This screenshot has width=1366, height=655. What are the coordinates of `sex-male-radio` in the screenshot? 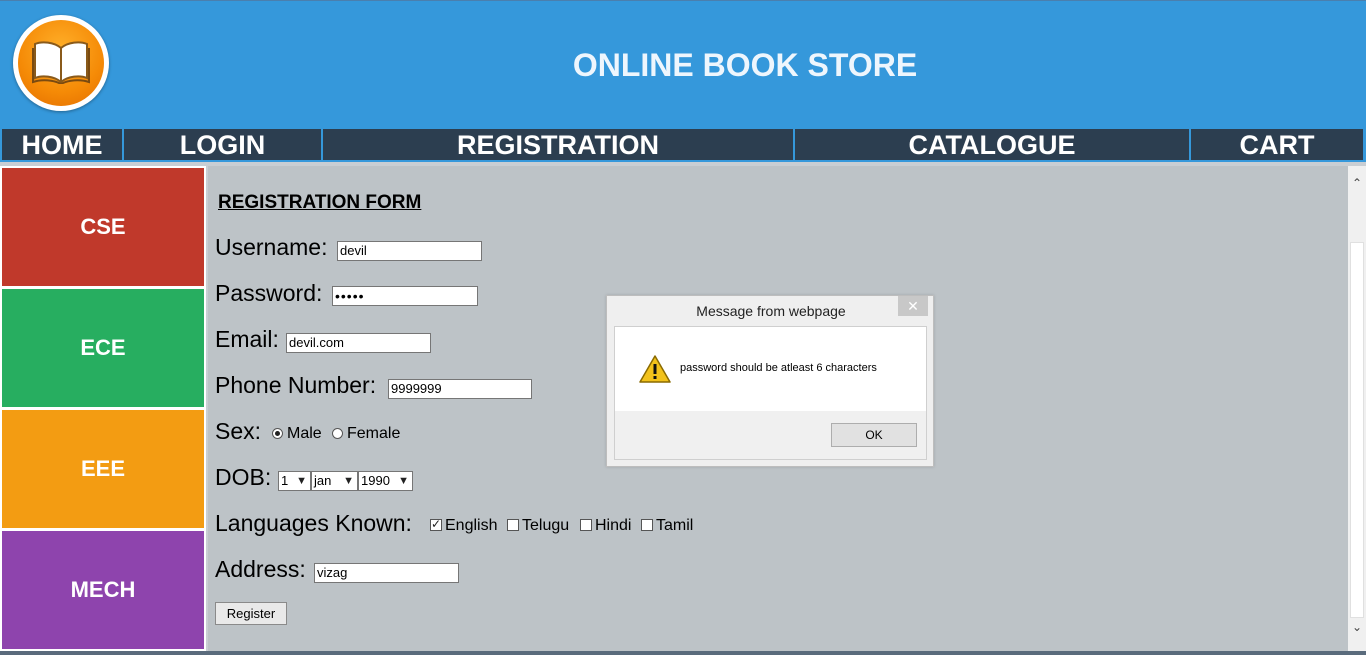 It's located at (277, 433).